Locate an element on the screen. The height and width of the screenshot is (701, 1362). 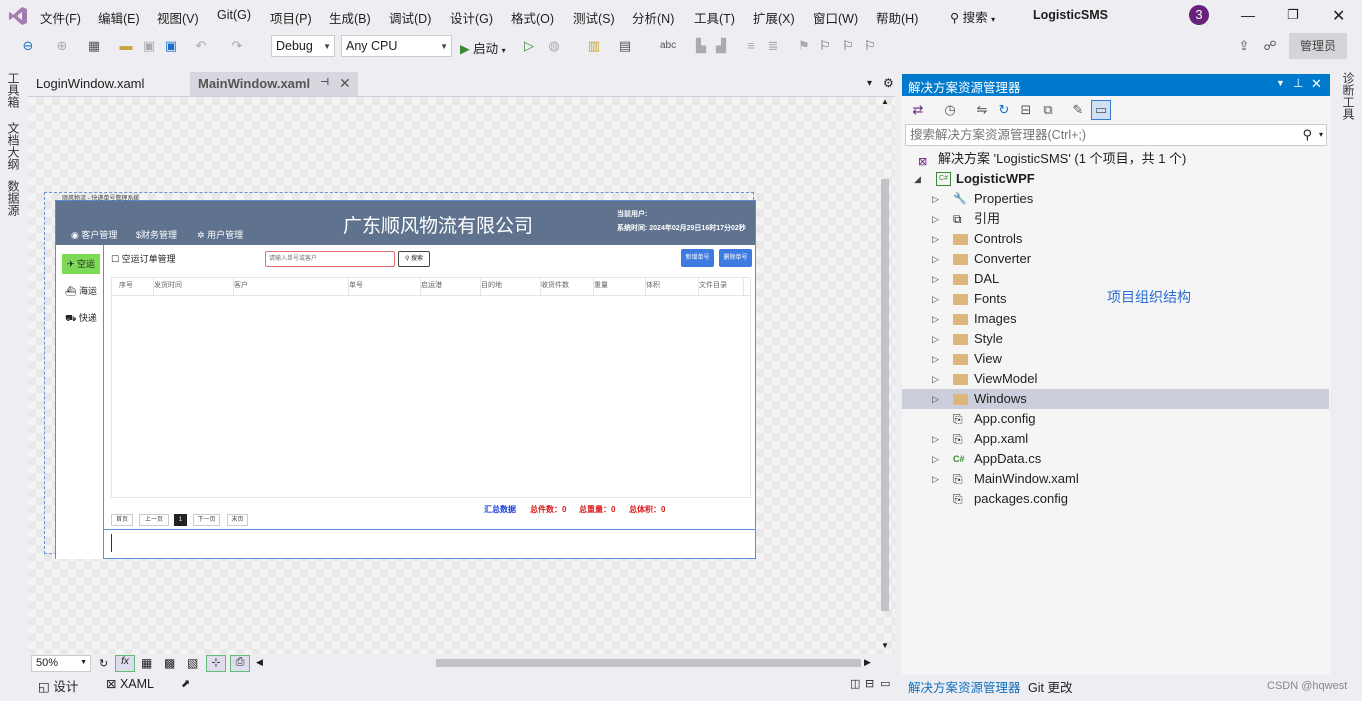
redo-icon: ↷ is located at coordinates (237, 46).